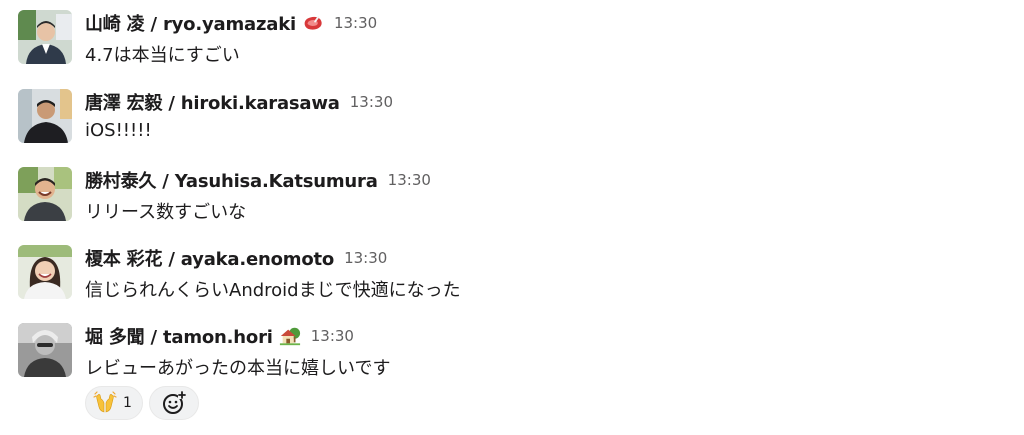 The width and height of the screenshot is (1024, 435). What do you see at coordinates (231, 180) in the screenshot?
I see `author-name: 勝村泰久 / Yasuhisa.Katsumura` at bounding box center [231, 180].